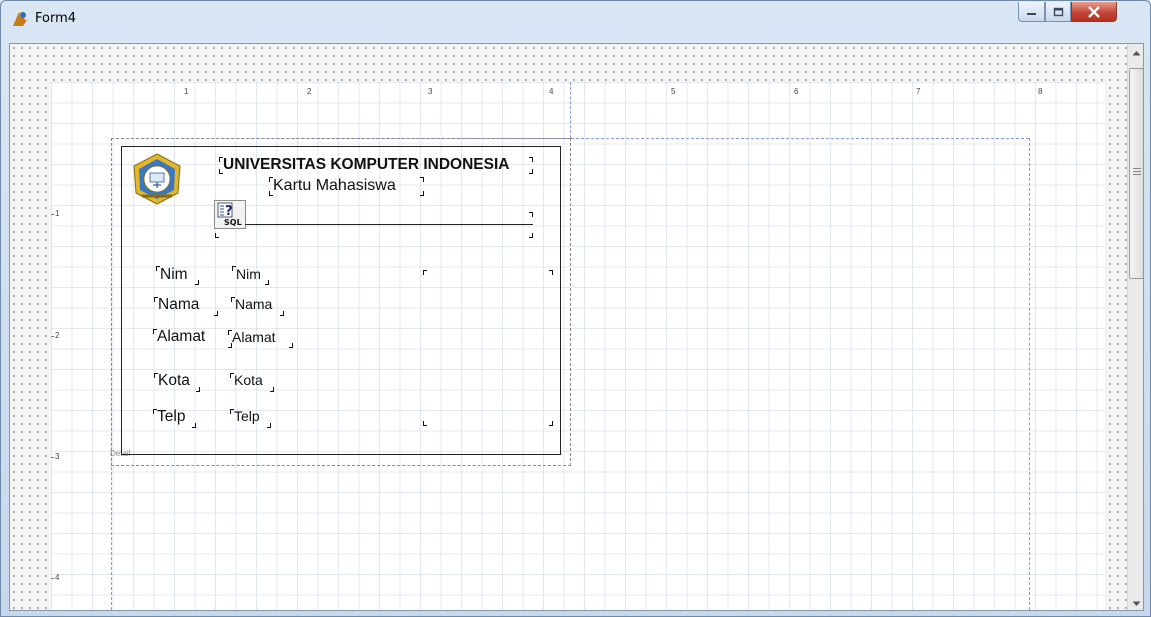  I want to click on minimize-icon, so click(1031, 13).